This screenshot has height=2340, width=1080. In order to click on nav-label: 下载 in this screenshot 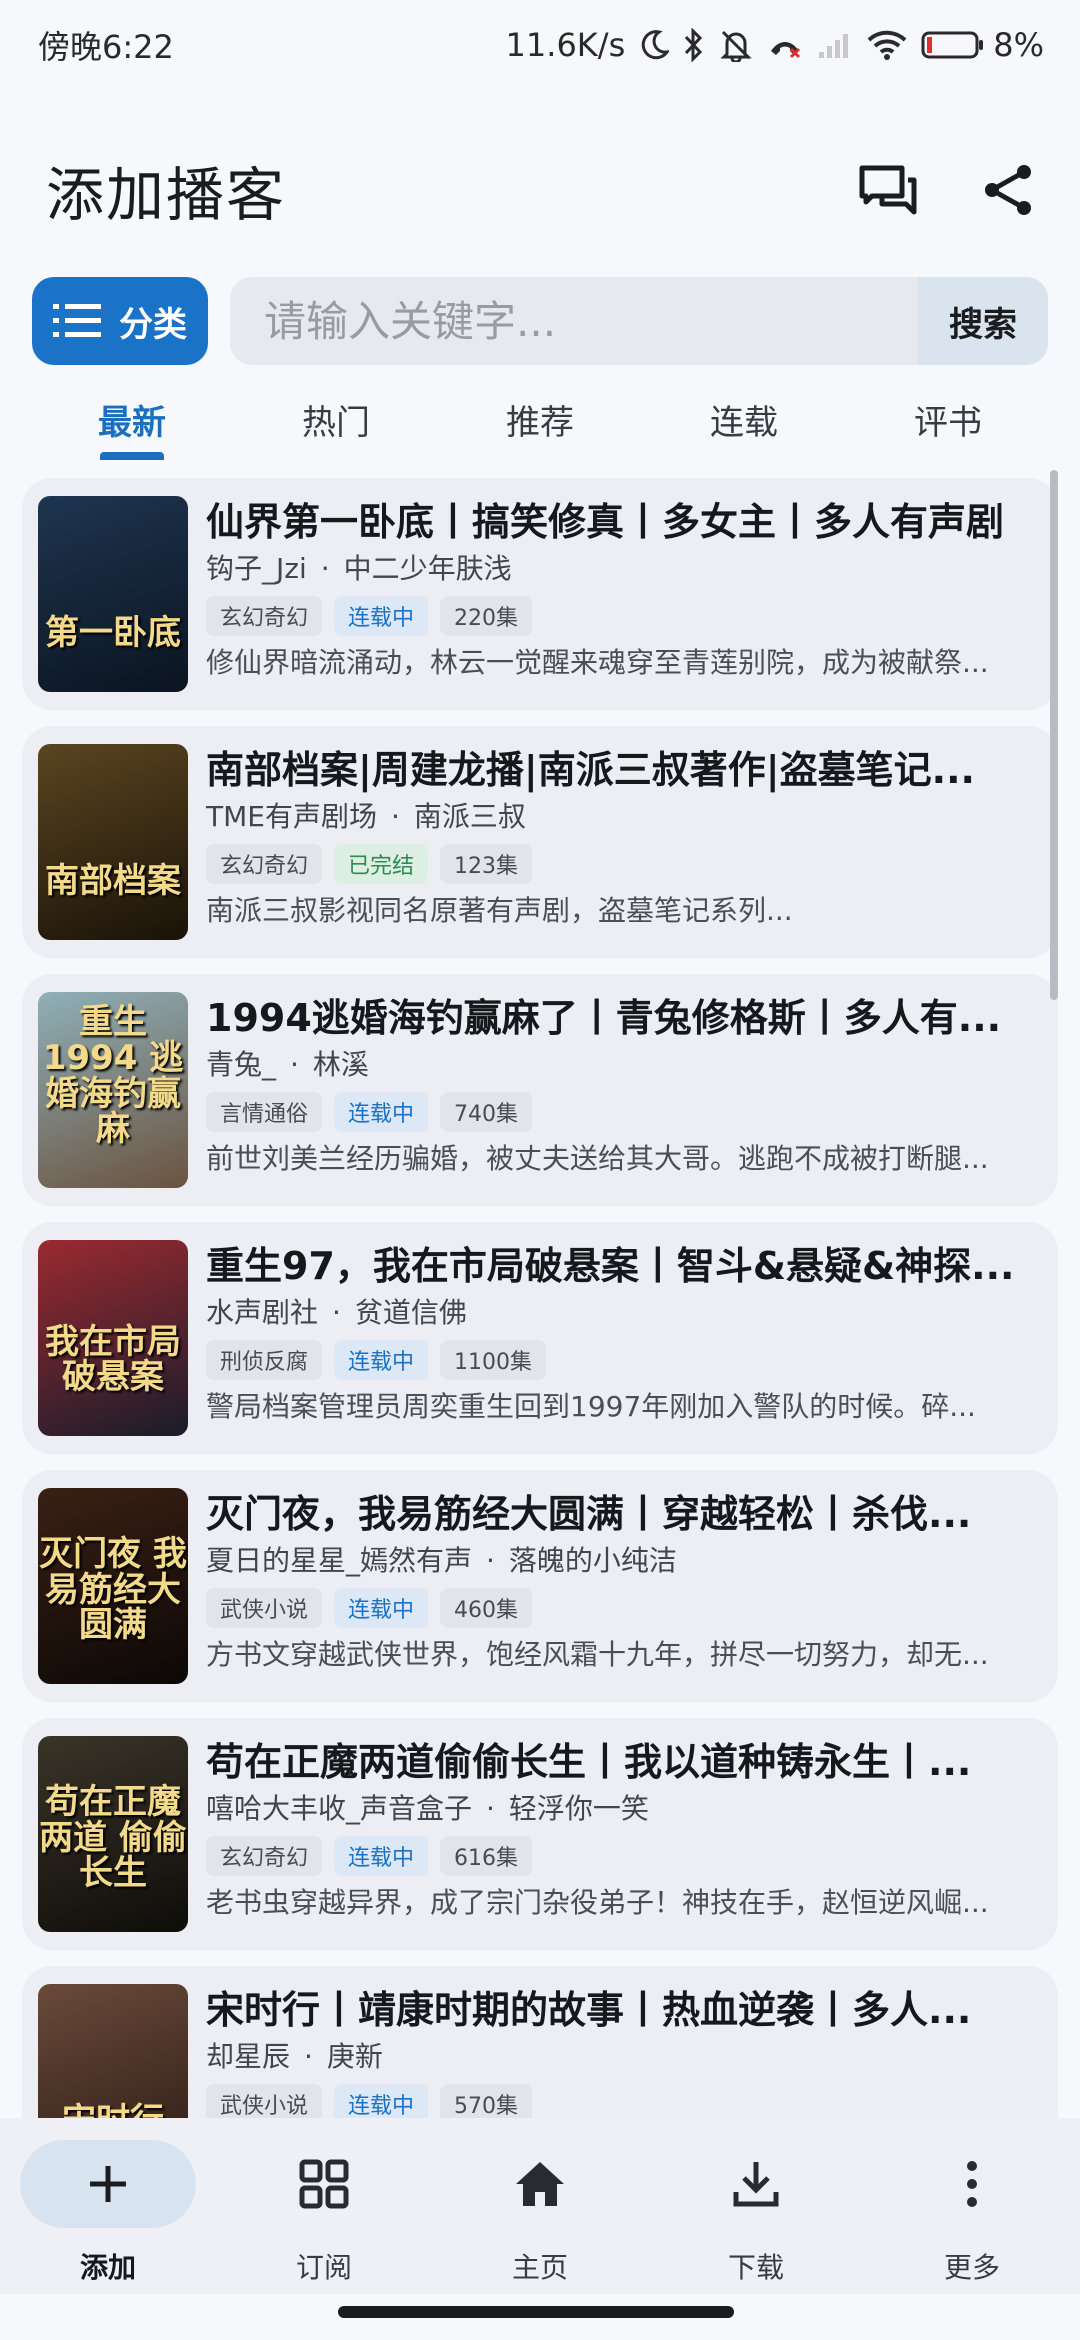, I will do `click(755, 2267)`.